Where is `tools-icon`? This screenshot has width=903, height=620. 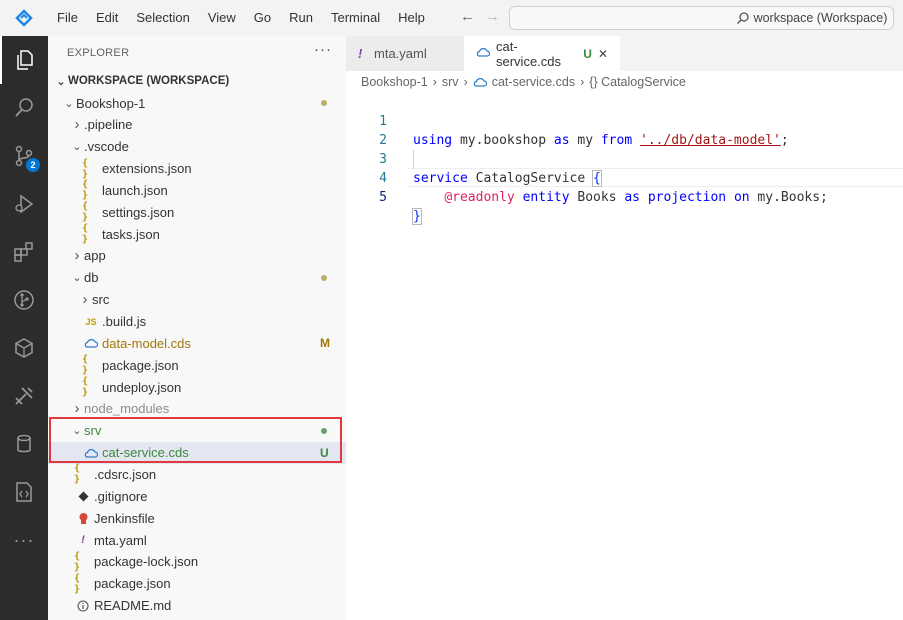 tools-icon is located at coordinates (24, 396).